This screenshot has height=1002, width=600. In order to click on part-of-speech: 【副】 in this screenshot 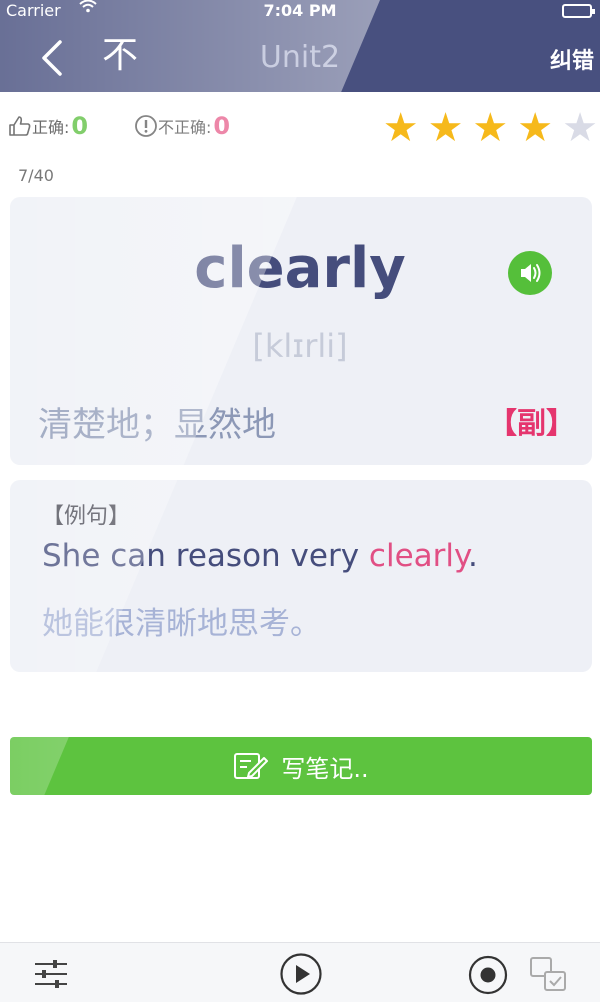, I will do `click(532, 423)`.